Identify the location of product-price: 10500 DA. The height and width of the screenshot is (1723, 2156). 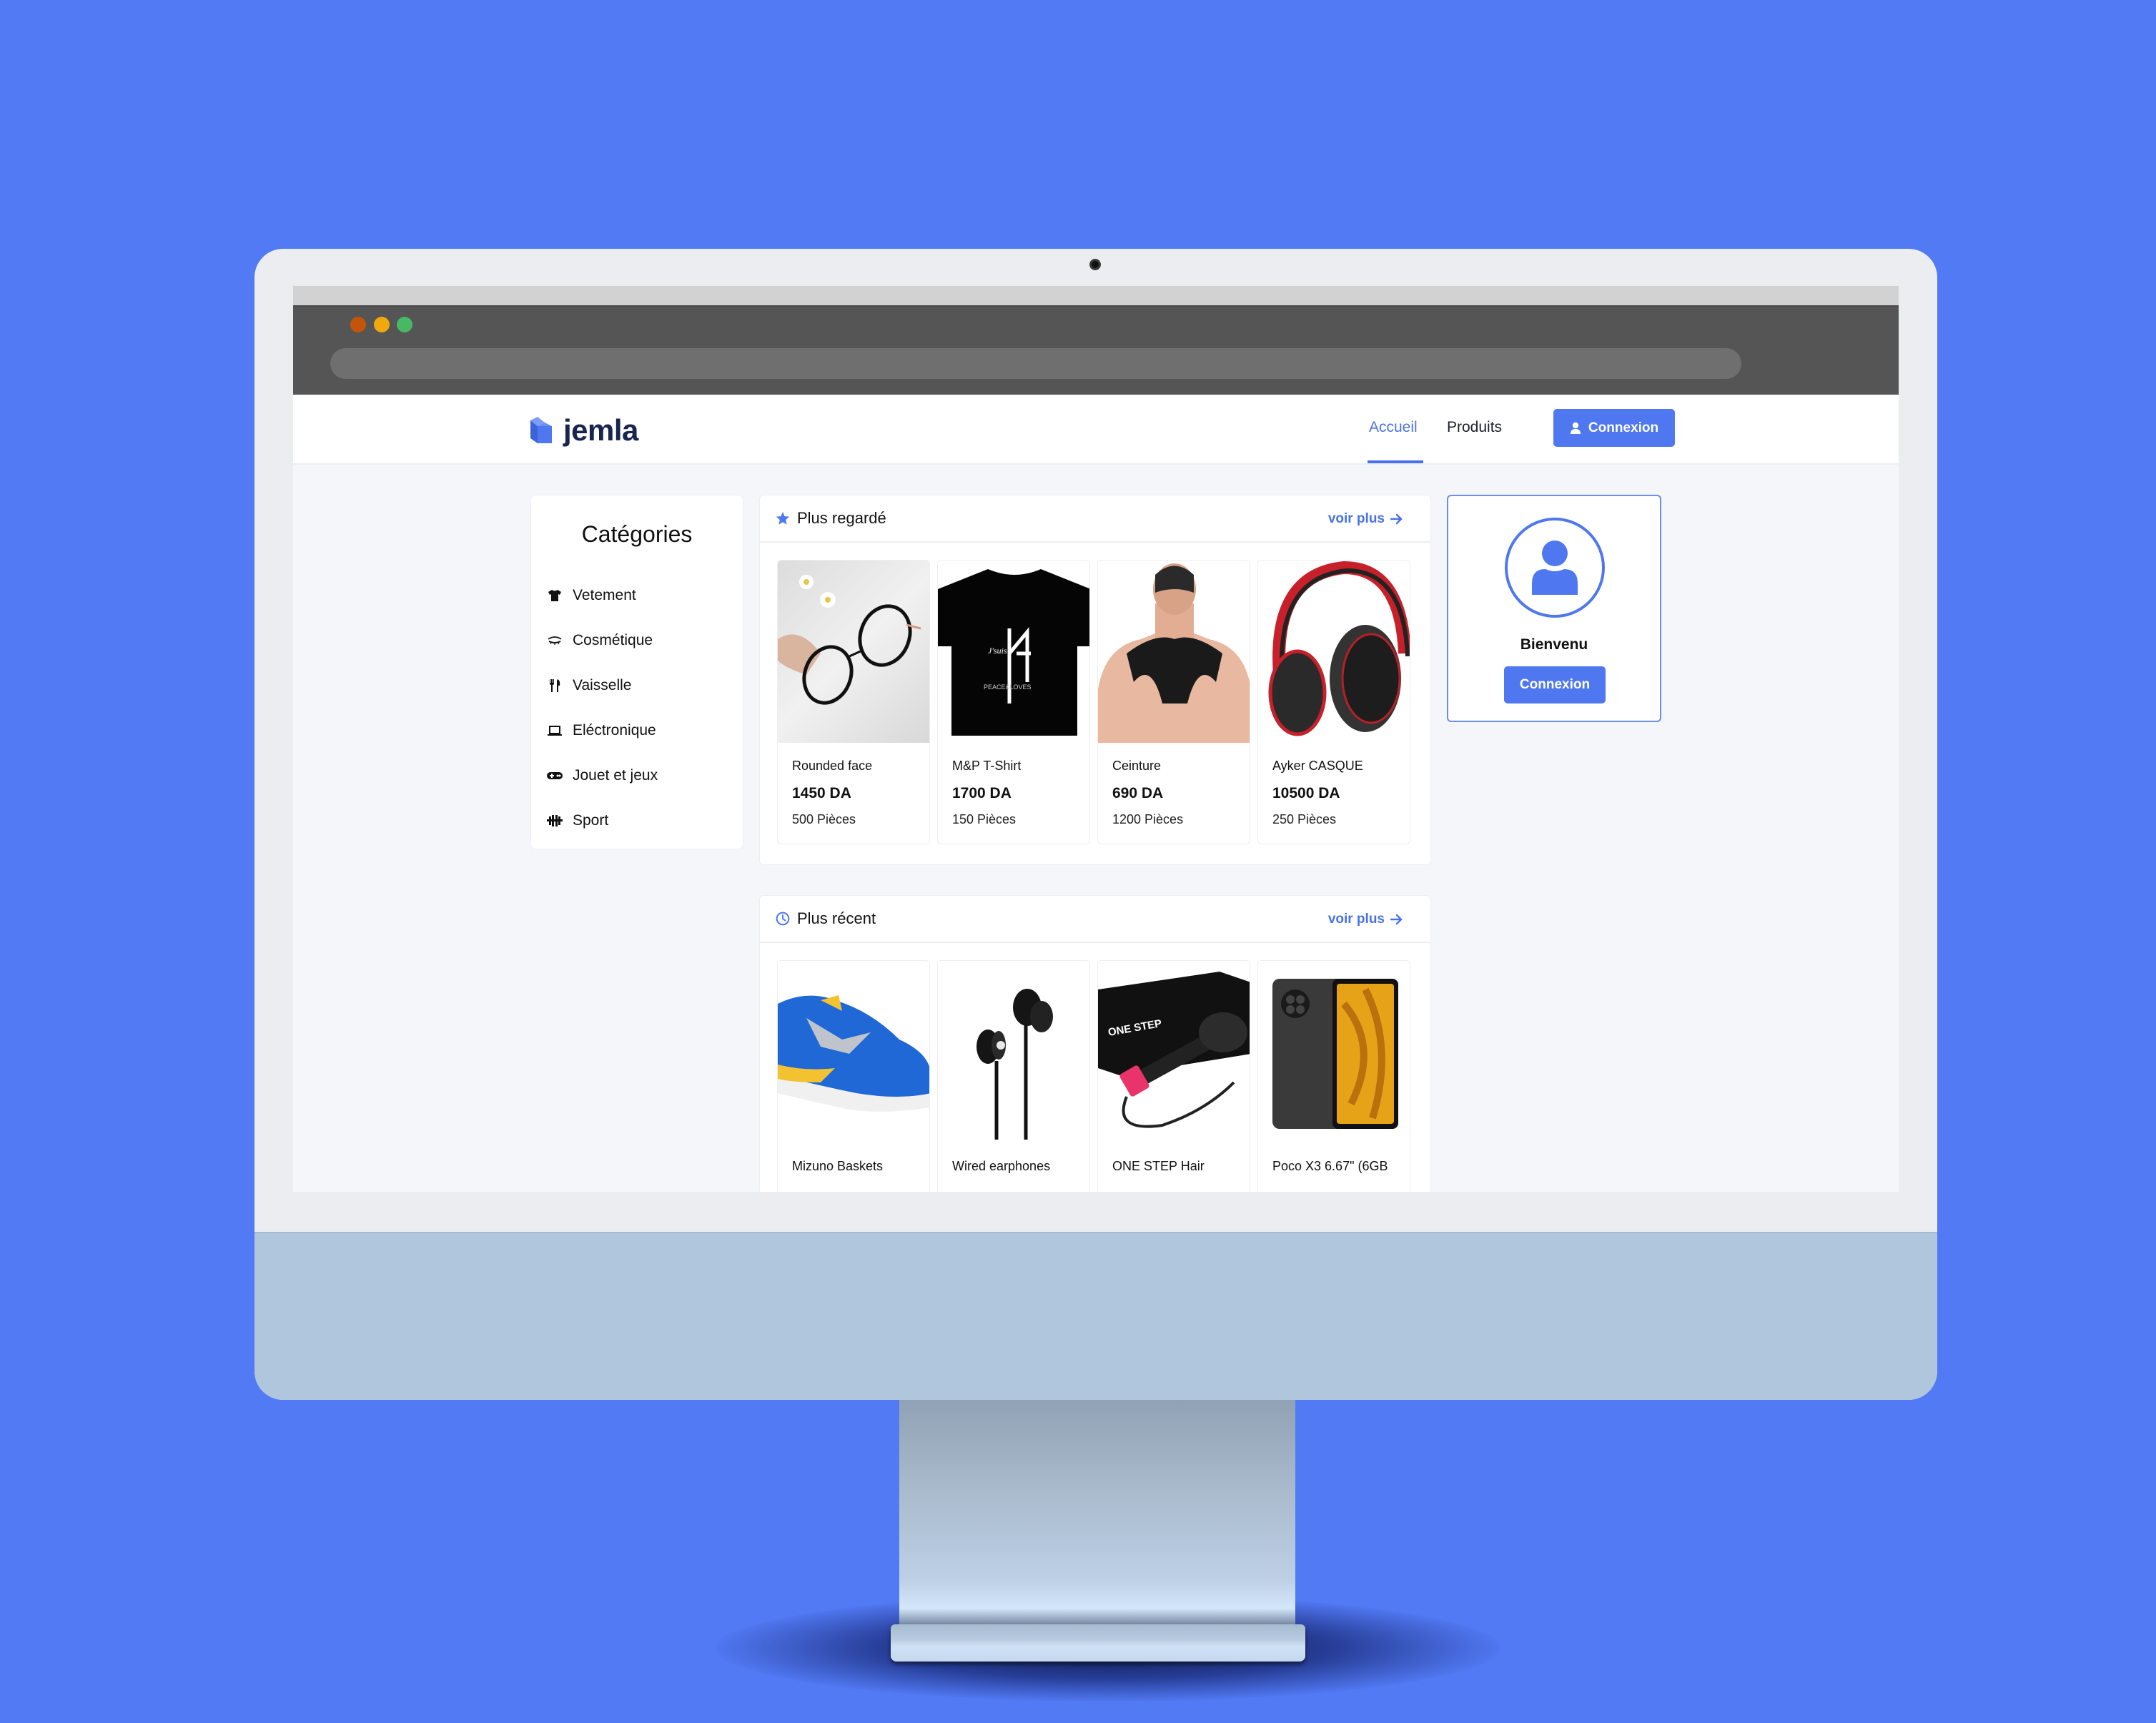
(1306, 793).